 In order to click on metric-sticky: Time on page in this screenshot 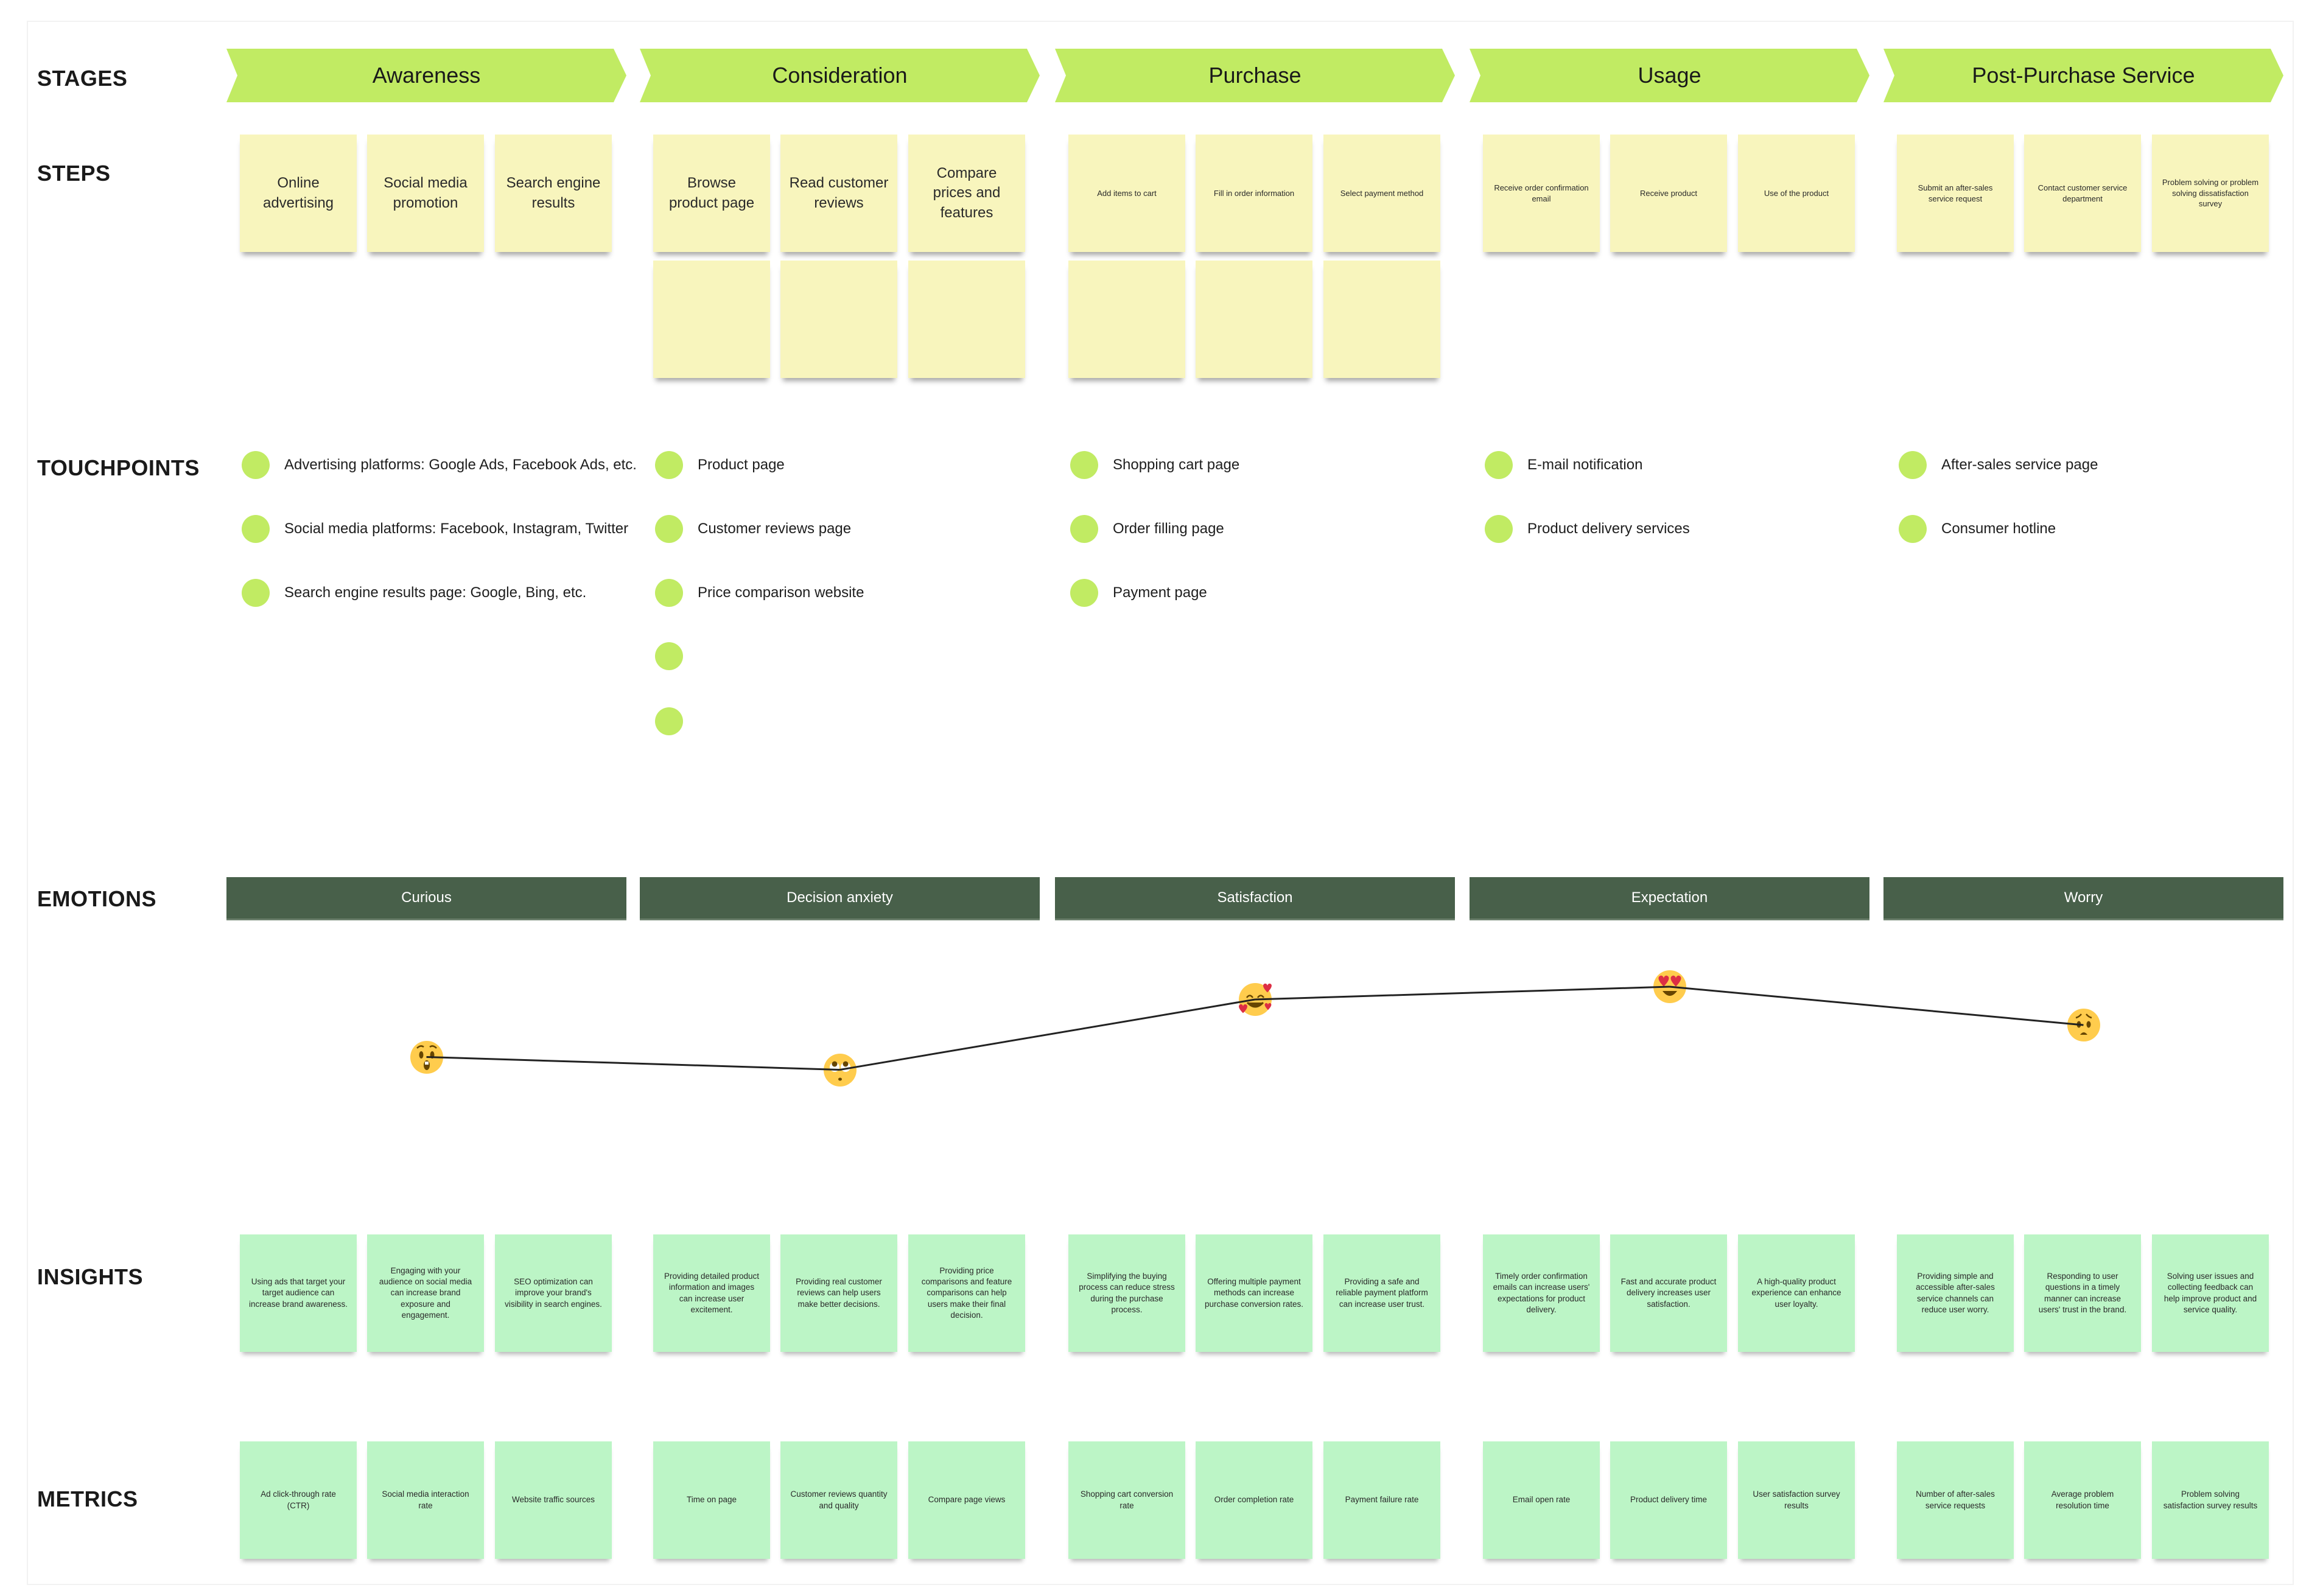, I will do `click(711, 1500)`.